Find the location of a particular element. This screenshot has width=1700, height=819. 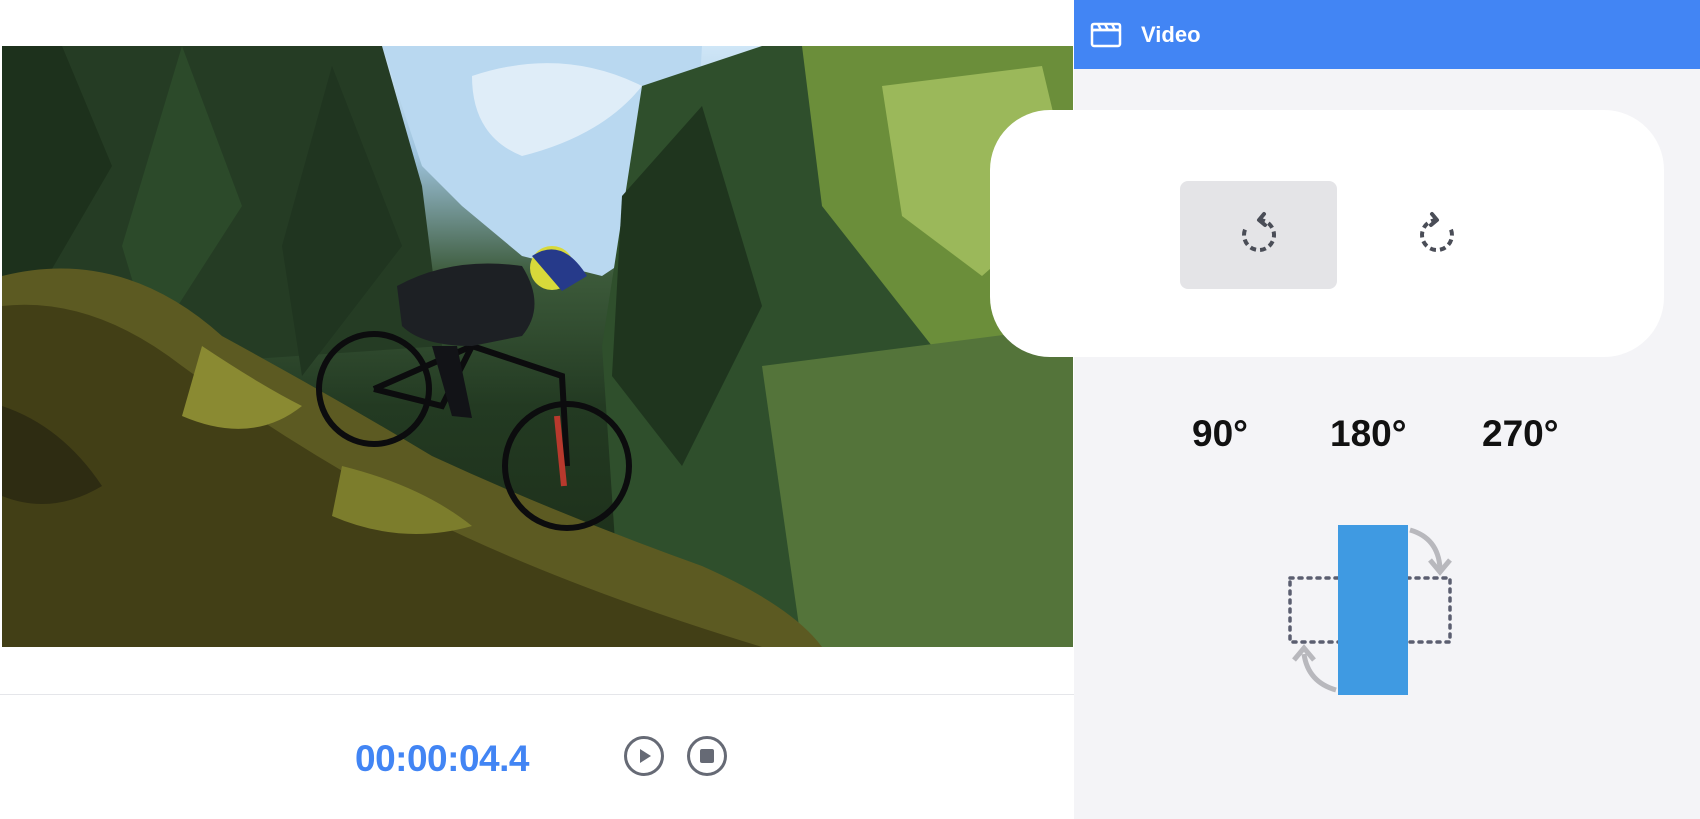

angle-270: 270° is located at coordinates (1520, 434).